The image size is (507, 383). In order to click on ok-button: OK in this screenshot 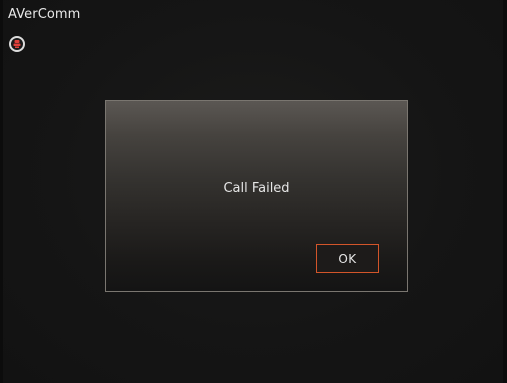, I will do `click(347, 258)`.